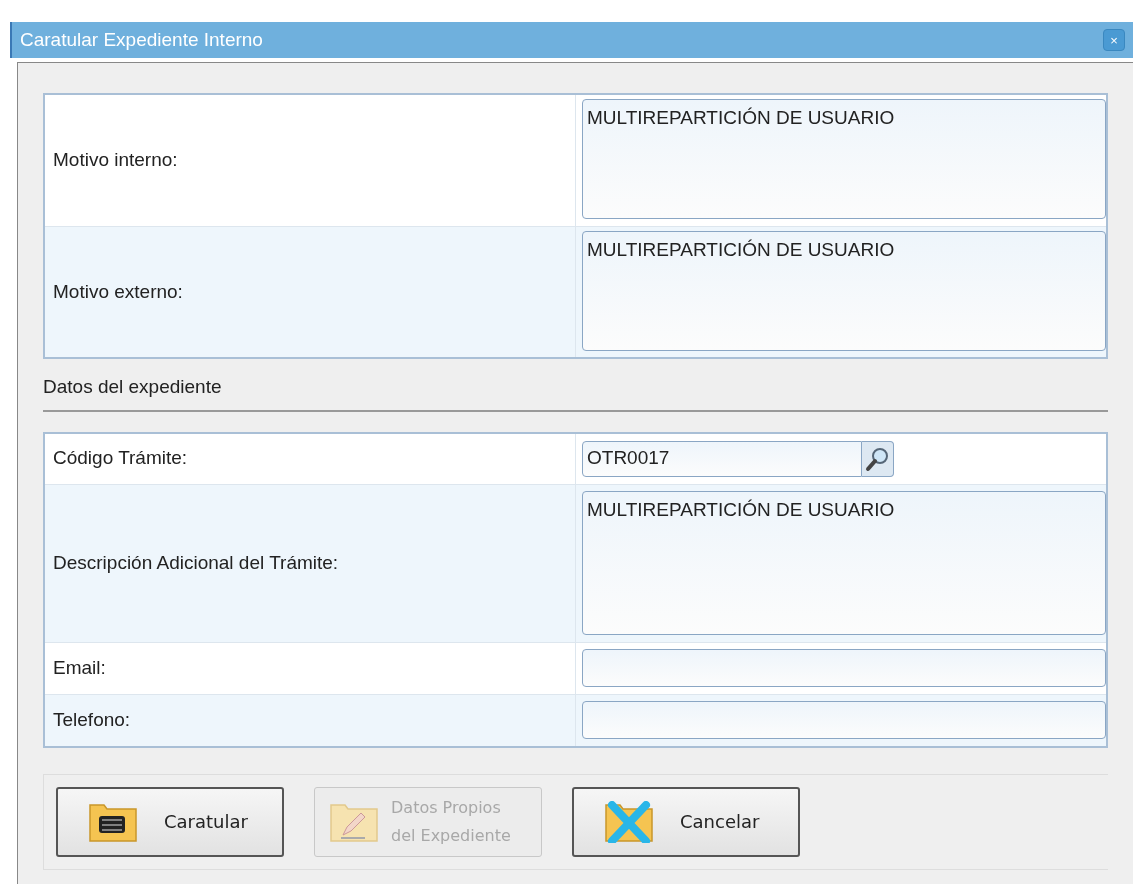 The image size is (1133, 884). I want to click on window-title: Caratular Expediente Interno, so click(141, 39).